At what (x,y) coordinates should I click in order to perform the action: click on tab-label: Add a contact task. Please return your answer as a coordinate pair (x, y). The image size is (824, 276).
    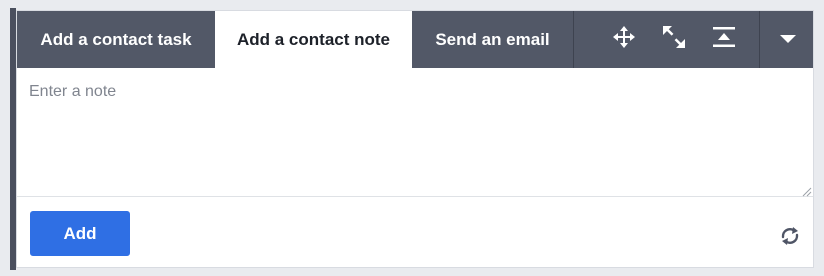
    Looking at the image, I should click on (116, 39).